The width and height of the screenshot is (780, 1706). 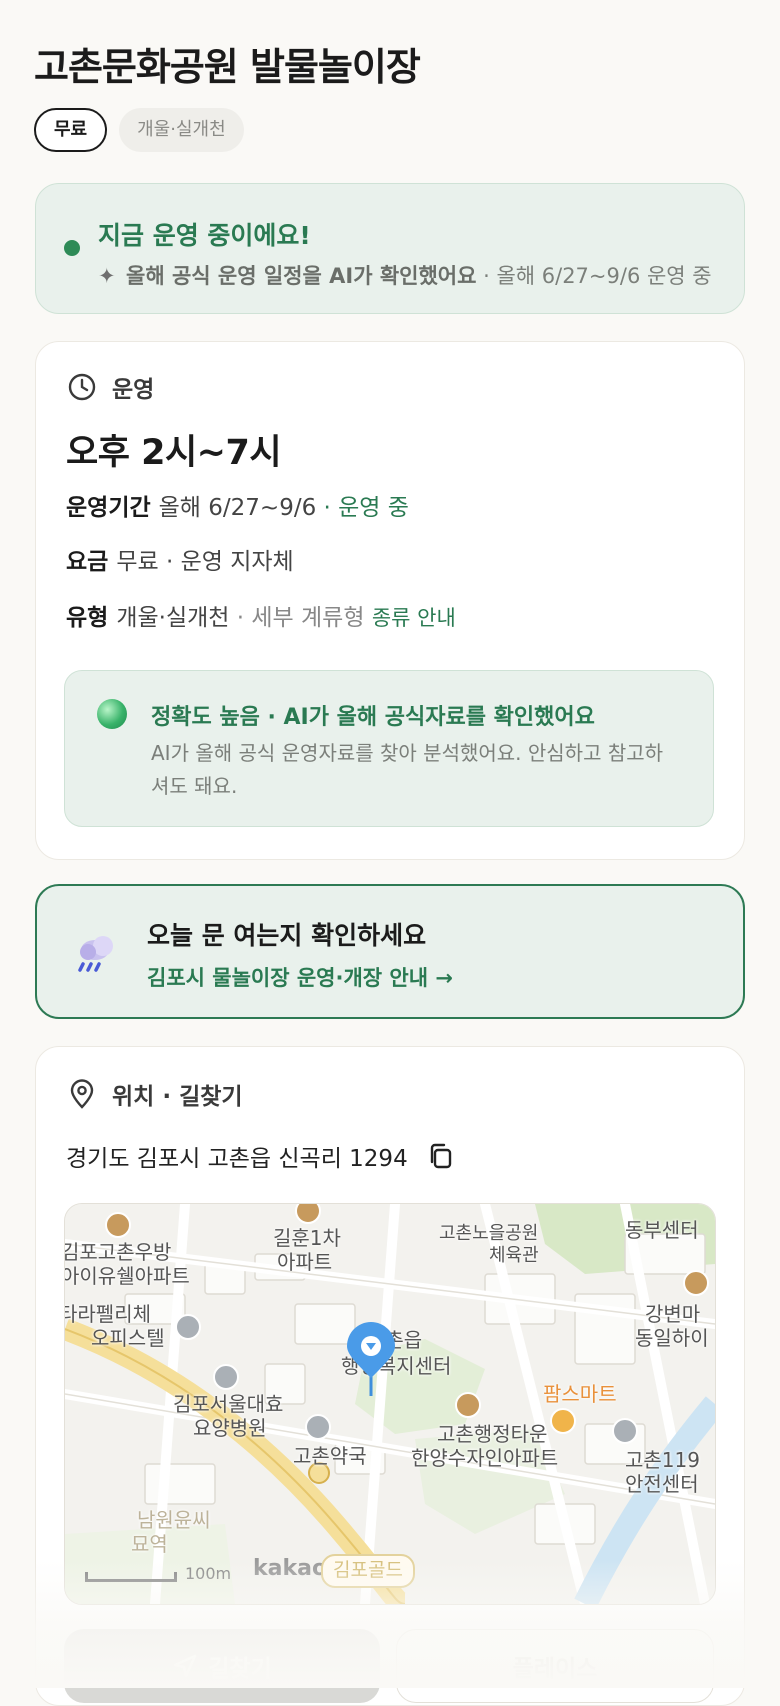 What do you see at coordinates (87, 618) in the screenshot?
I see `type-key: 유형` at bounding box center [87, 618].